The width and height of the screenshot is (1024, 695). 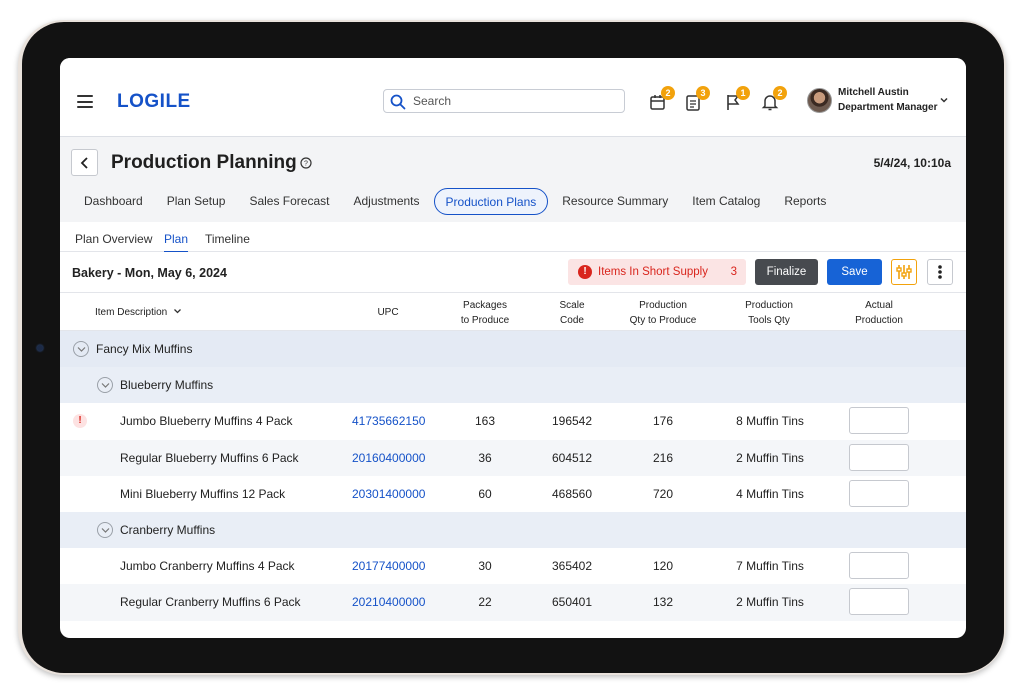 What do you see at coordinates (131, 312) in the screenshot?
I see `column-header-item: Item Description` at bounding box center [131, 312].